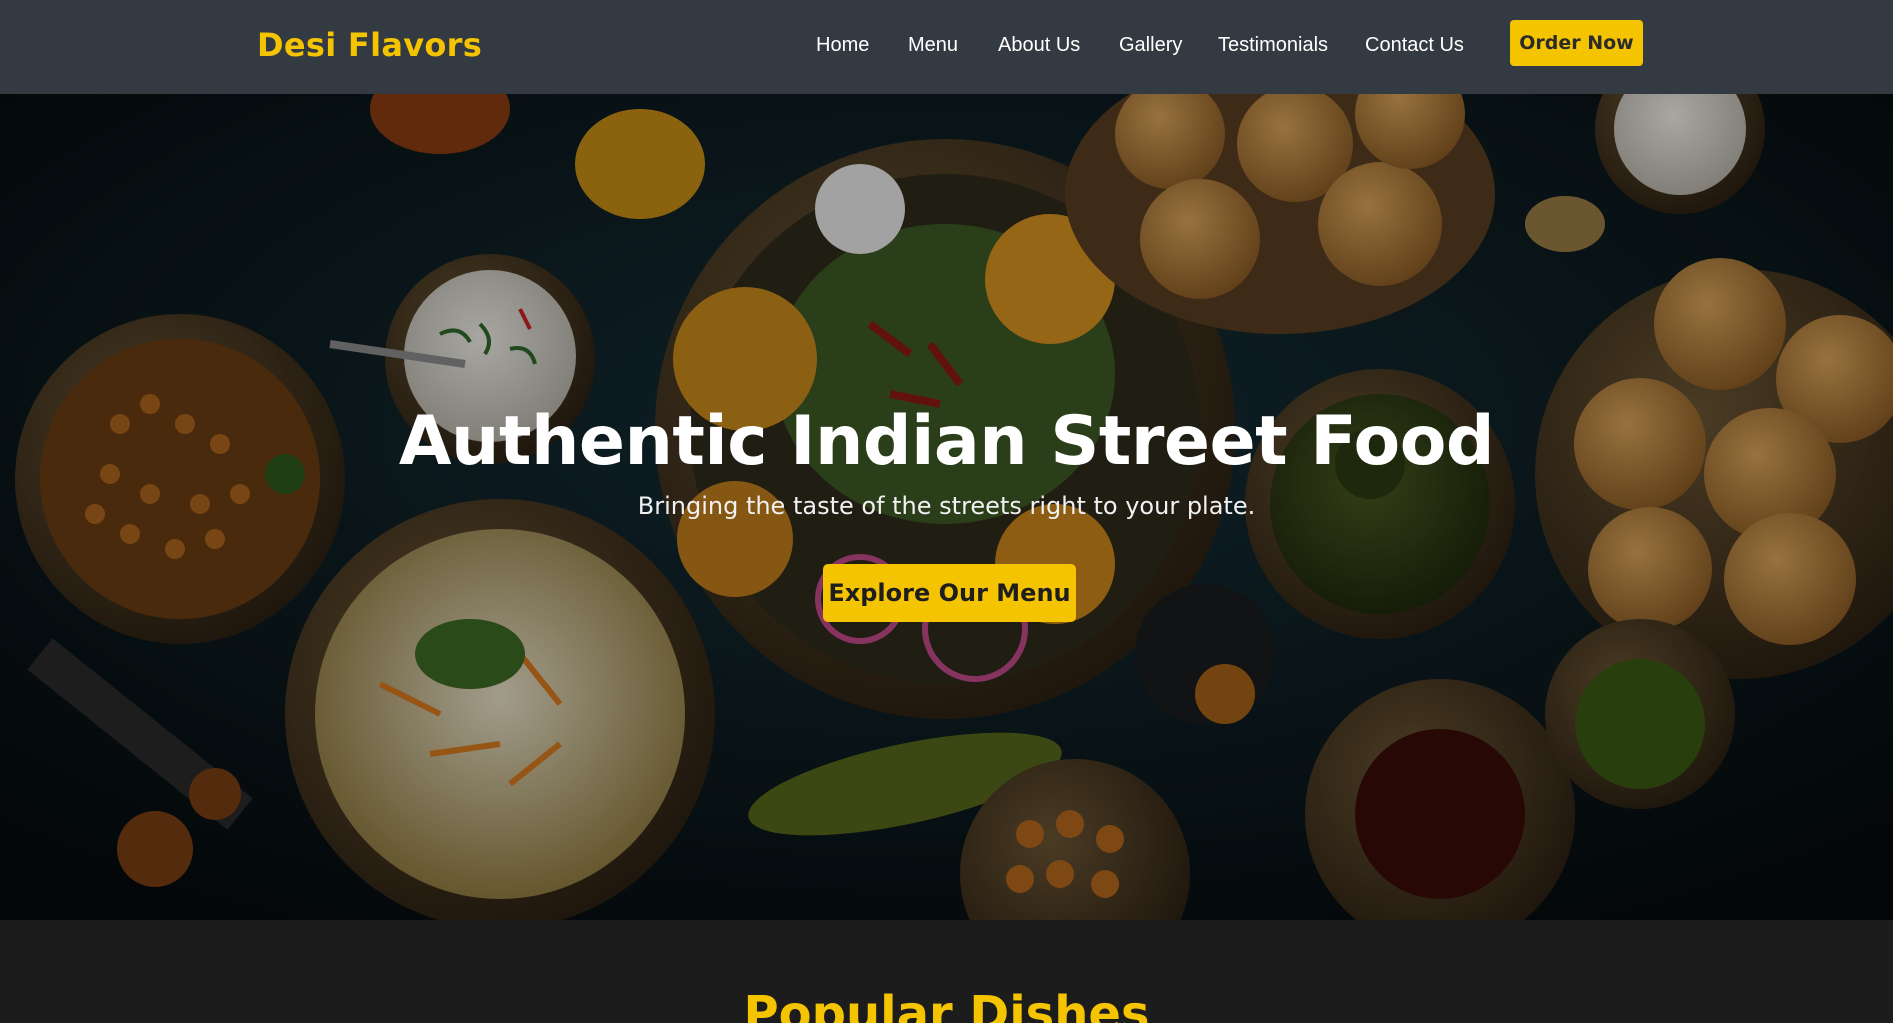 The image size is (1893, 1023). What do you see at coordinates (949, 593) in the screenshot?
I see `explore-menu-button: Explore Our Menu` at bounding box center [949, 593].